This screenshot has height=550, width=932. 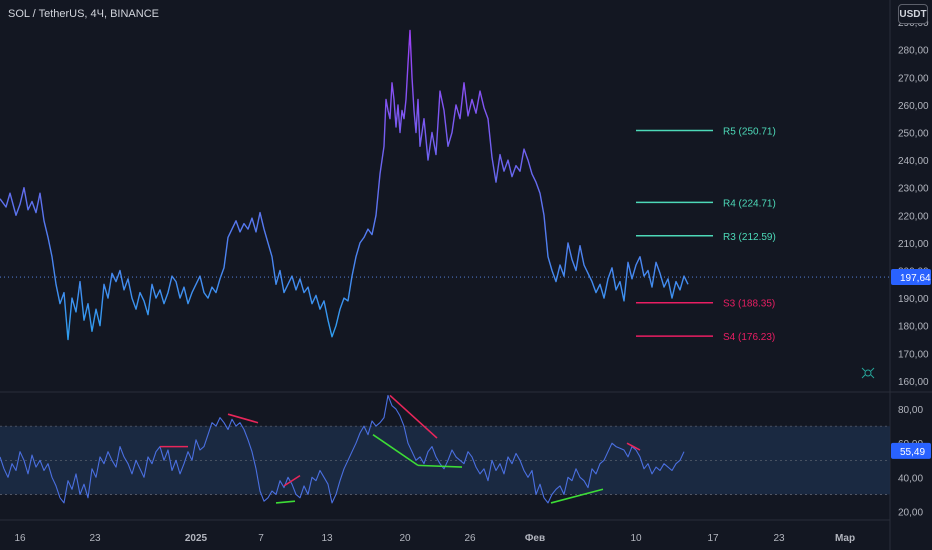 What do you see at coordinates (913, 299) in the screenshot?
I see `price-tick-label: 190,00` at bounding box center [913, 299].